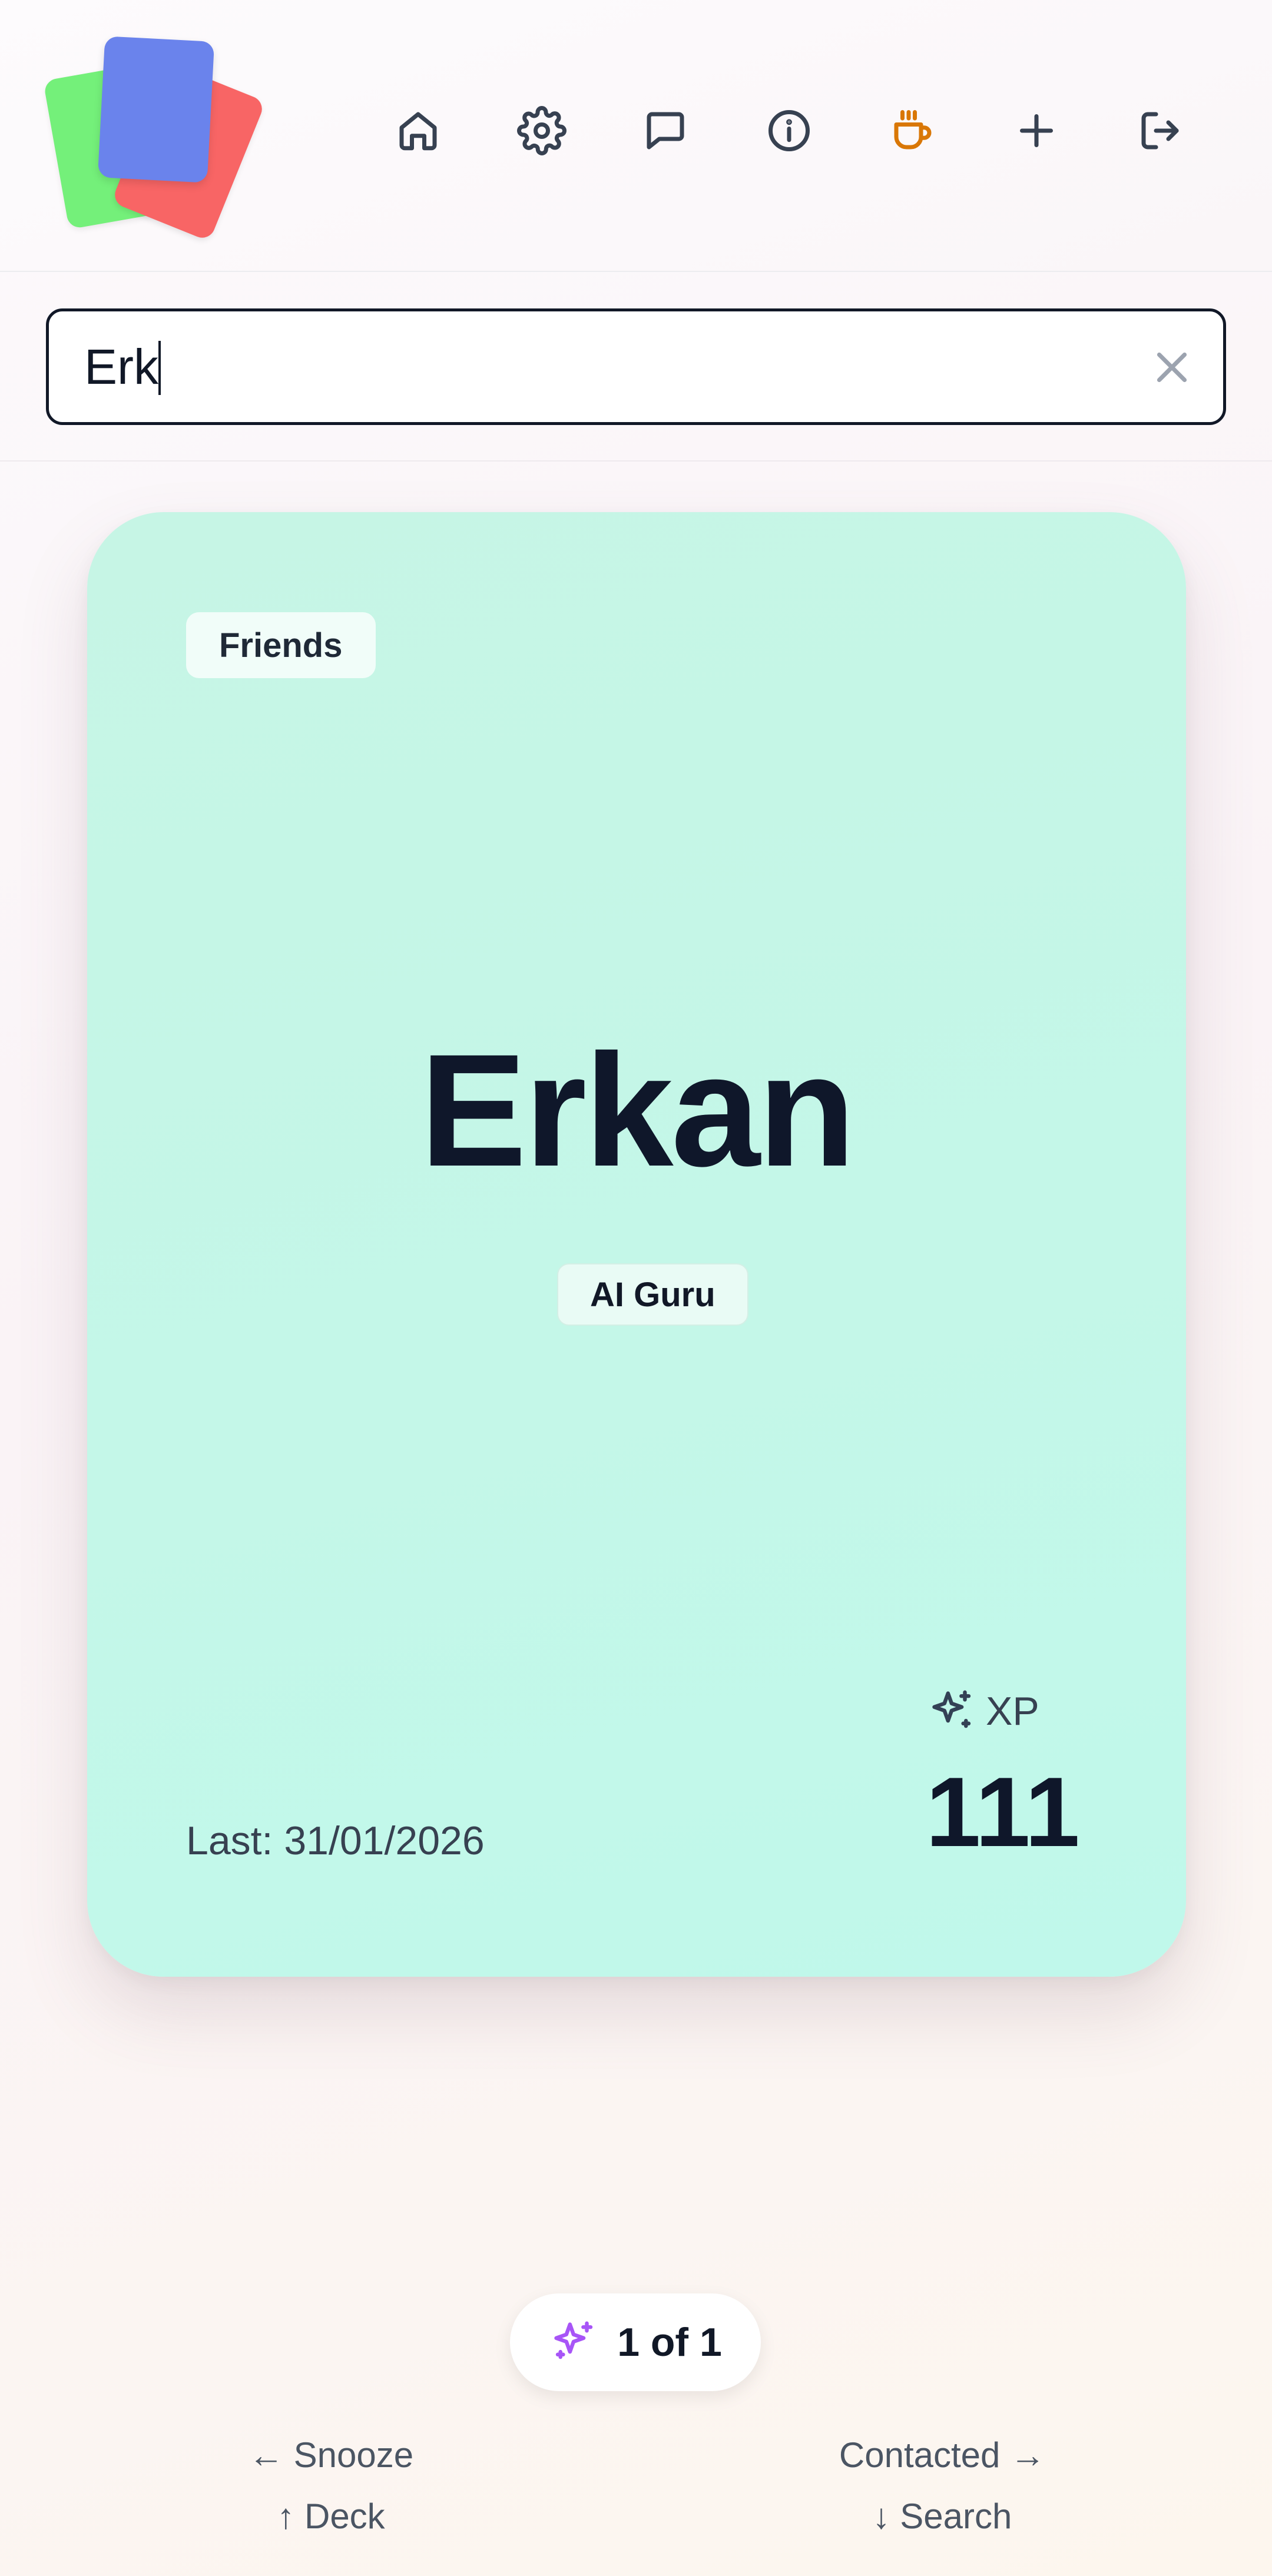  I want to click on xp-label-row: XP, so click(983, 1711).